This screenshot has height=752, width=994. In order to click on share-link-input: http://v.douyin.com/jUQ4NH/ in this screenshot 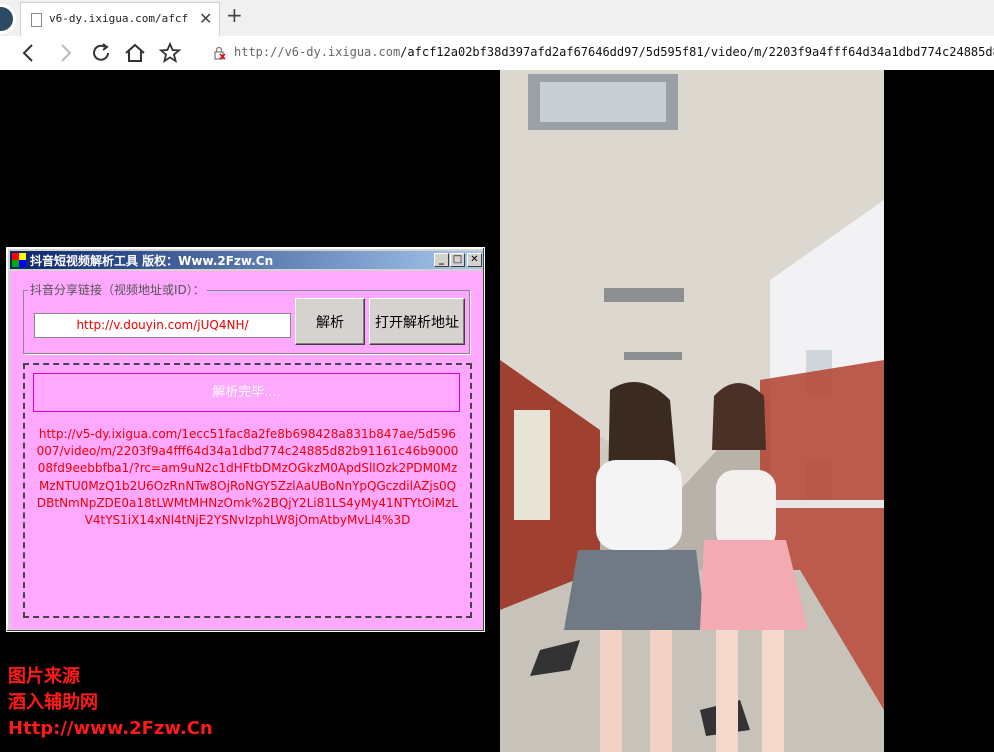, I will do `click(162, 325)`.